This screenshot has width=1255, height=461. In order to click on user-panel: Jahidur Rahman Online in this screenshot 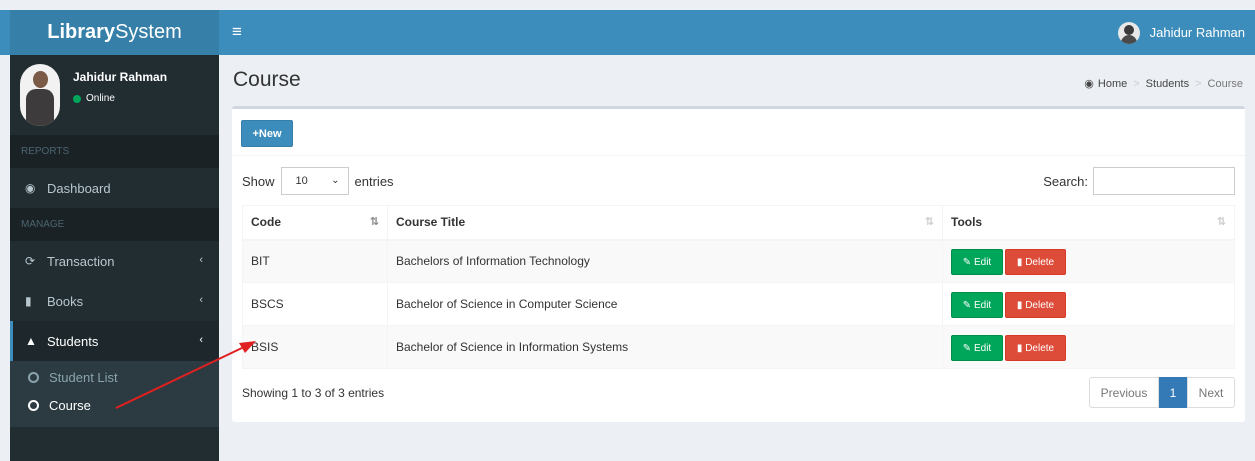, I will do `click(114, 95)`.